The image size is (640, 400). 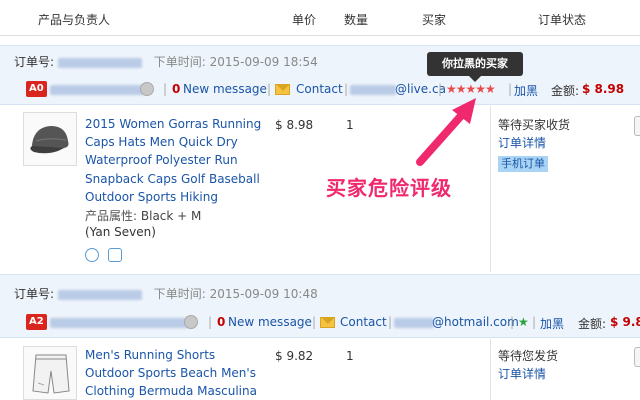 I want to click on risk-star-rating: ★, so click(x=523, y=322).